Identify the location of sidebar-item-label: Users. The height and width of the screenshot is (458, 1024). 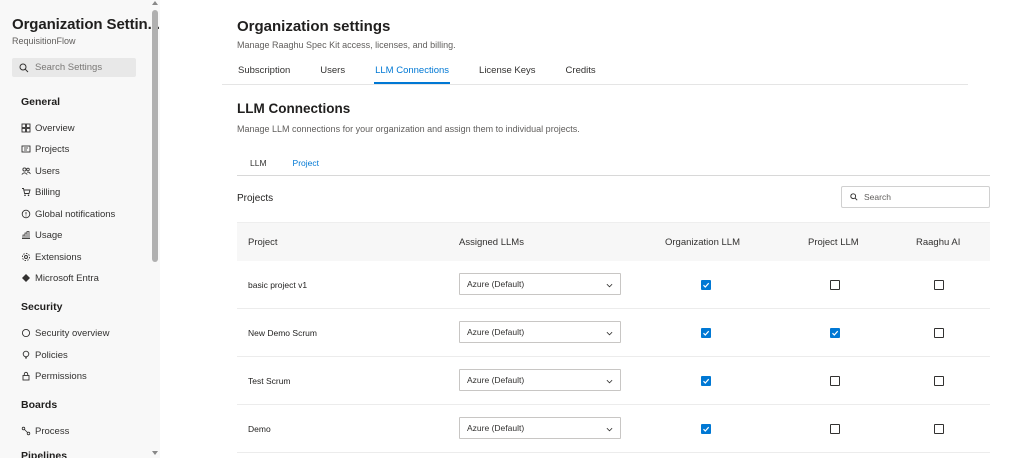
(47, 171).